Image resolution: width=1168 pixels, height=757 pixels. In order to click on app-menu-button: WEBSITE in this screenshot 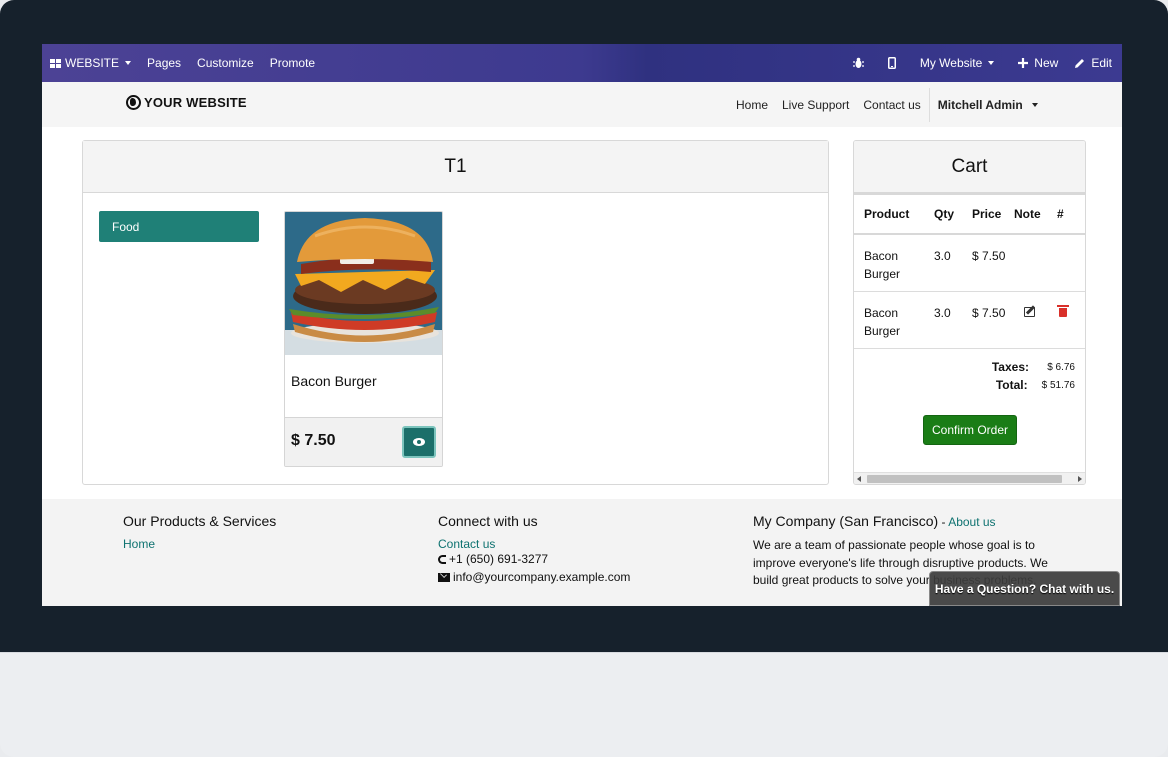, I will do `click(90, 63)`.